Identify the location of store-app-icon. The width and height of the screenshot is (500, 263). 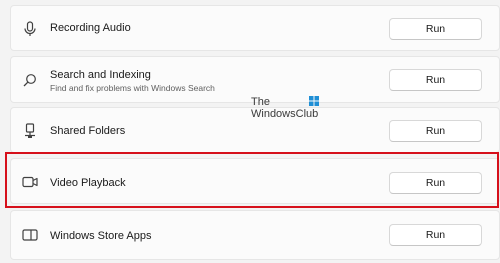
(30, 235).